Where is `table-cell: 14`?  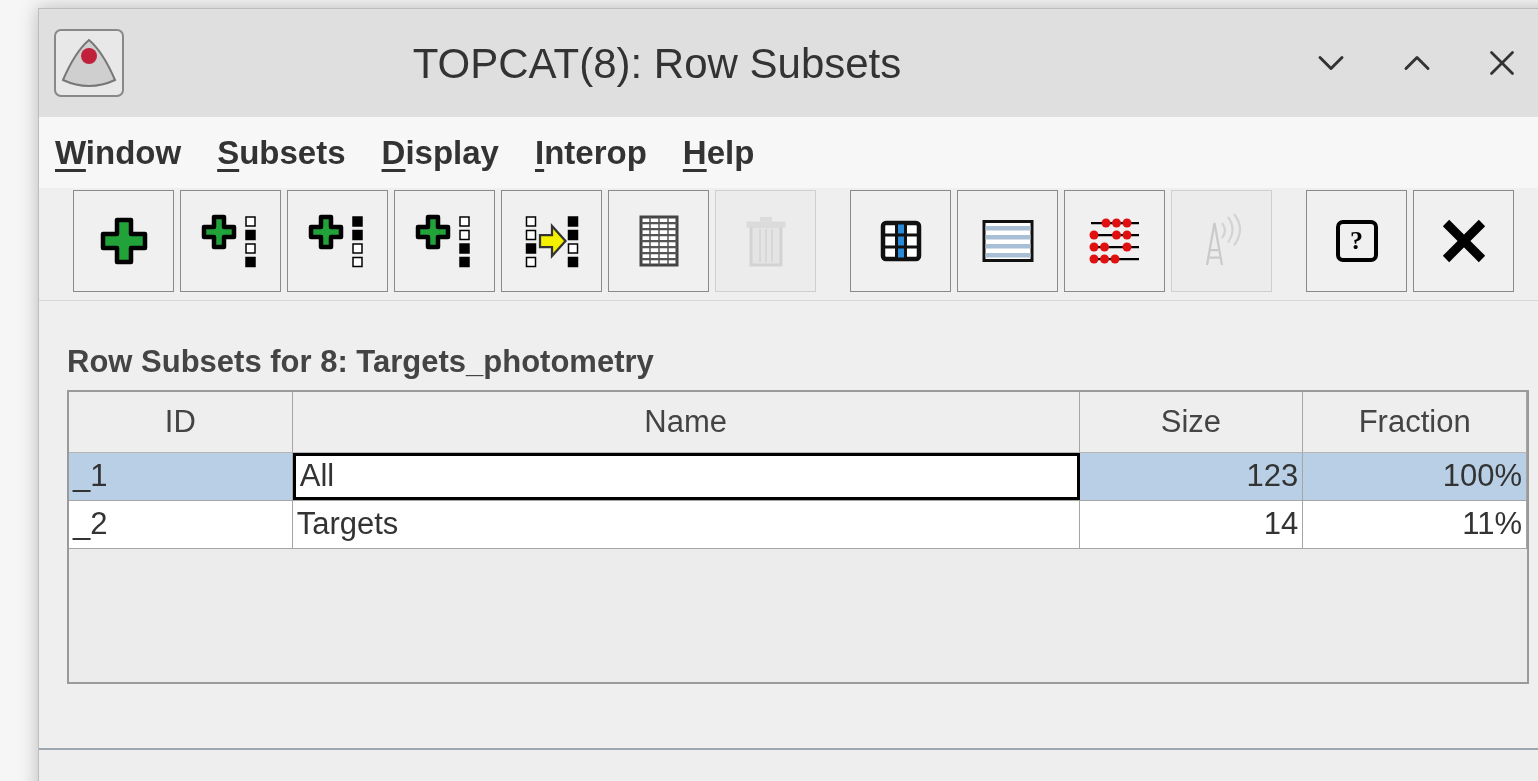
table-cell: 14 is located at coordinates (1191, 524).